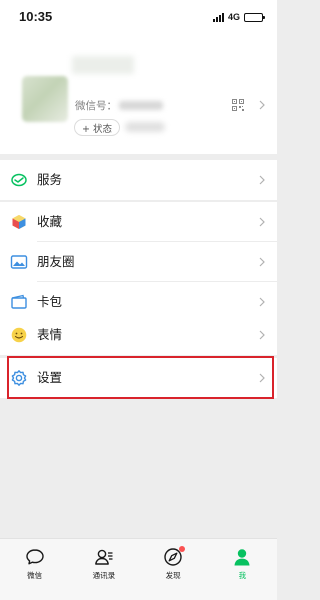 This screenshot has width=320, height=600. Describe the element at coordinates (141, 105) in the screenshot. I see `wechat-id-value-blurred` at that location.